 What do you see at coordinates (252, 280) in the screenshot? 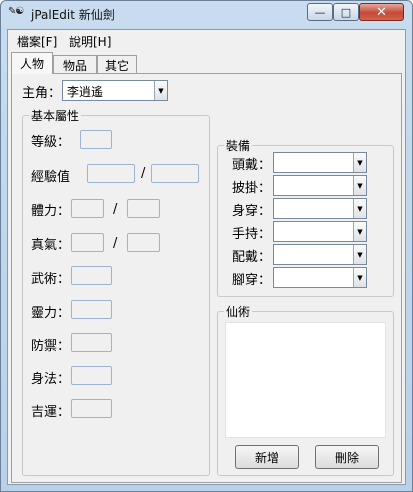
I see `equip-feet-label: 腳穿：` at bounding box center [252, 280].